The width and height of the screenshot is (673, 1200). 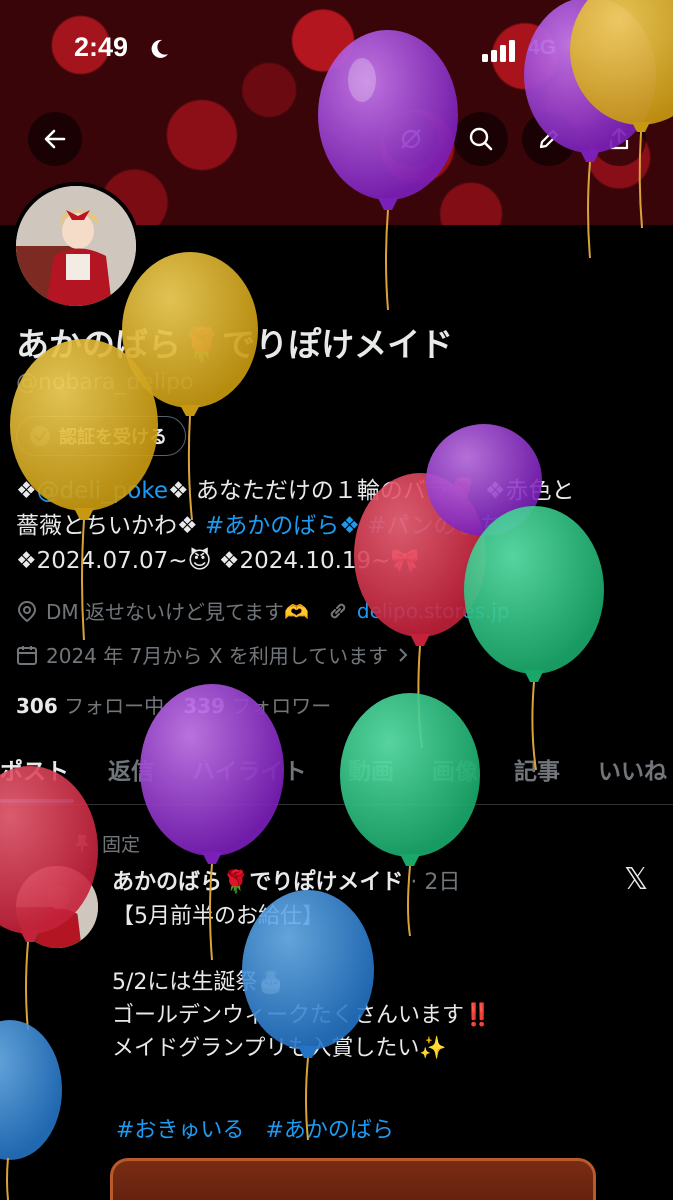 I want to click on status-bar: 2:49 4G 30, so click(x=336, y=50).